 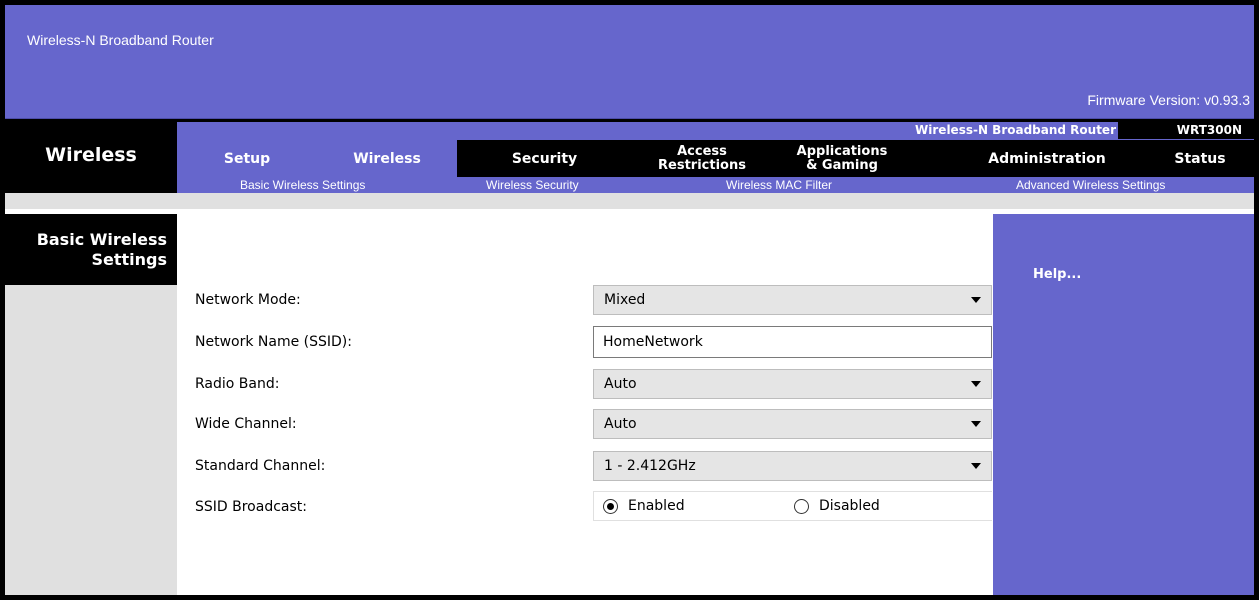 I want to click on radio-band-label: Radio Band:, so click(x=237, y=384).